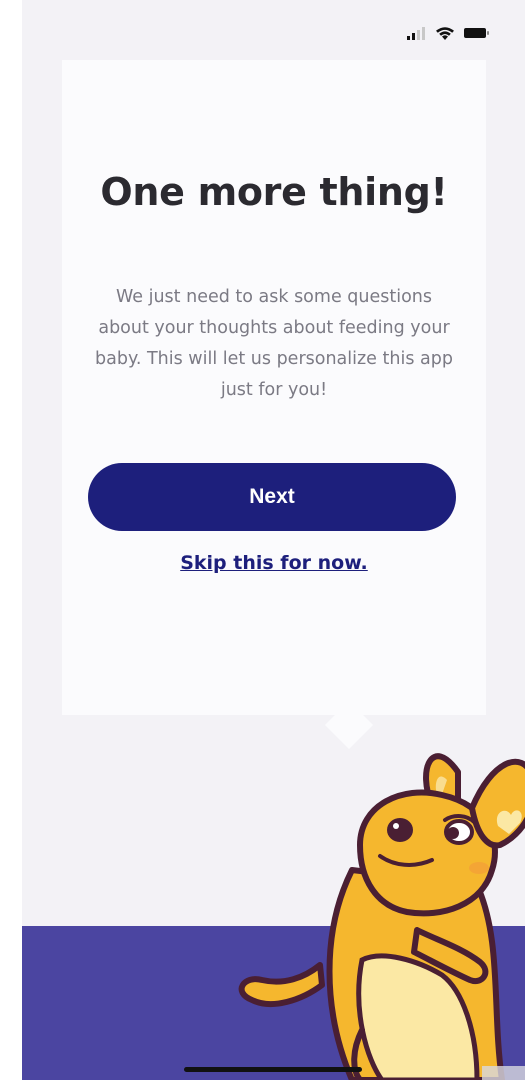  I want to click on battery-icon, so click(476, 33).